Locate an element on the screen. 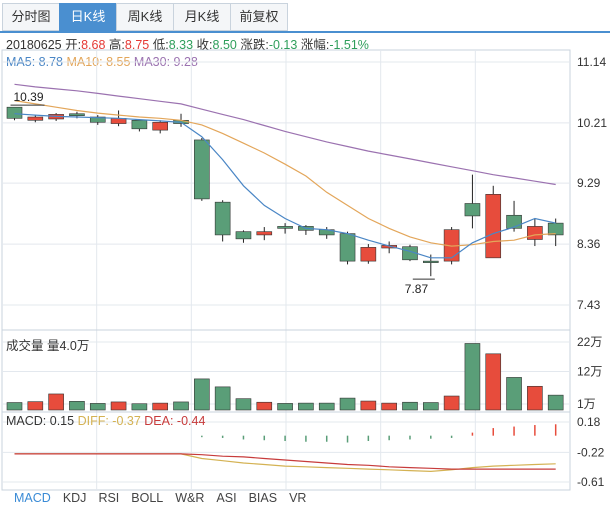  indicator-vr: VR is located at coordinates (297, 498).